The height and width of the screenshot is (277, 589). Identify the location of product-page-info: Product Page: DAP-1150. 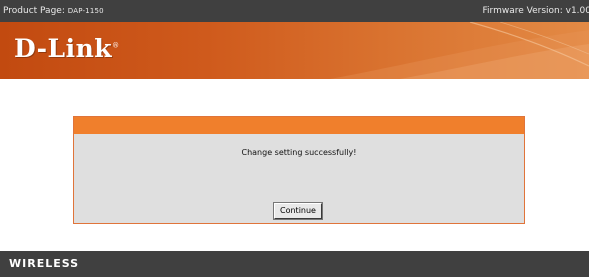
(53, 11).